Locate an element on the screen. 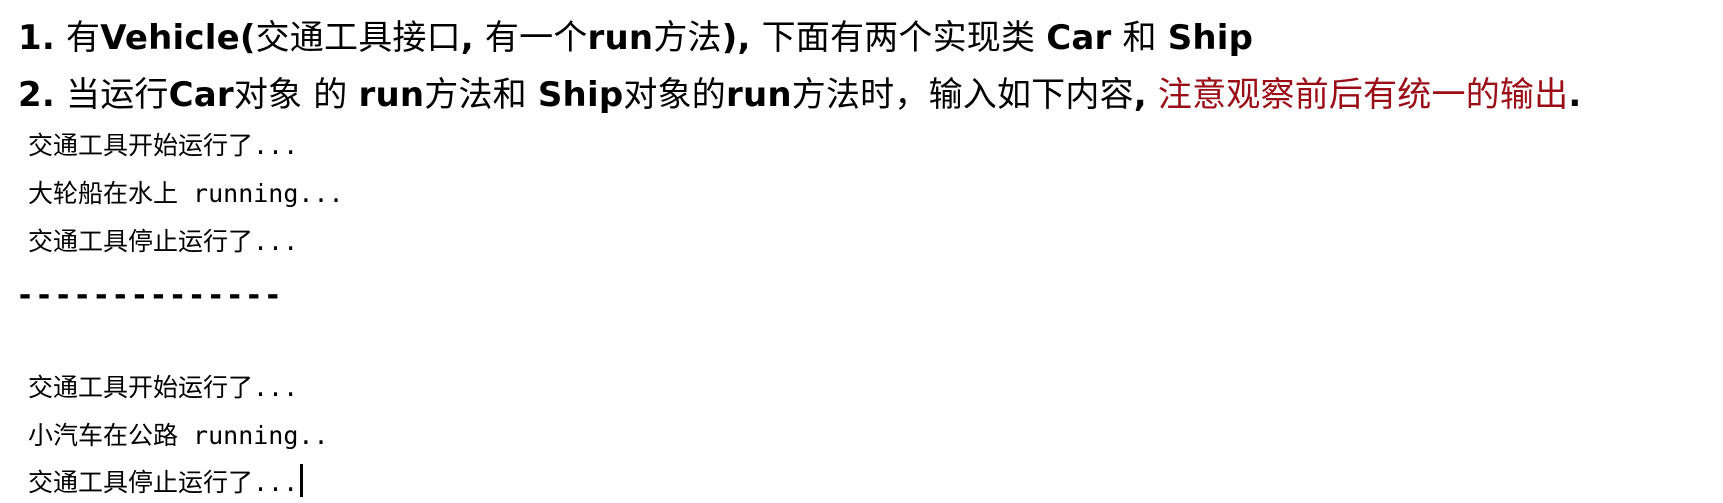 The width and height of the screenshot is (1723, 503). line2-text-4: 对象的 is located at coordinates (674, 95).